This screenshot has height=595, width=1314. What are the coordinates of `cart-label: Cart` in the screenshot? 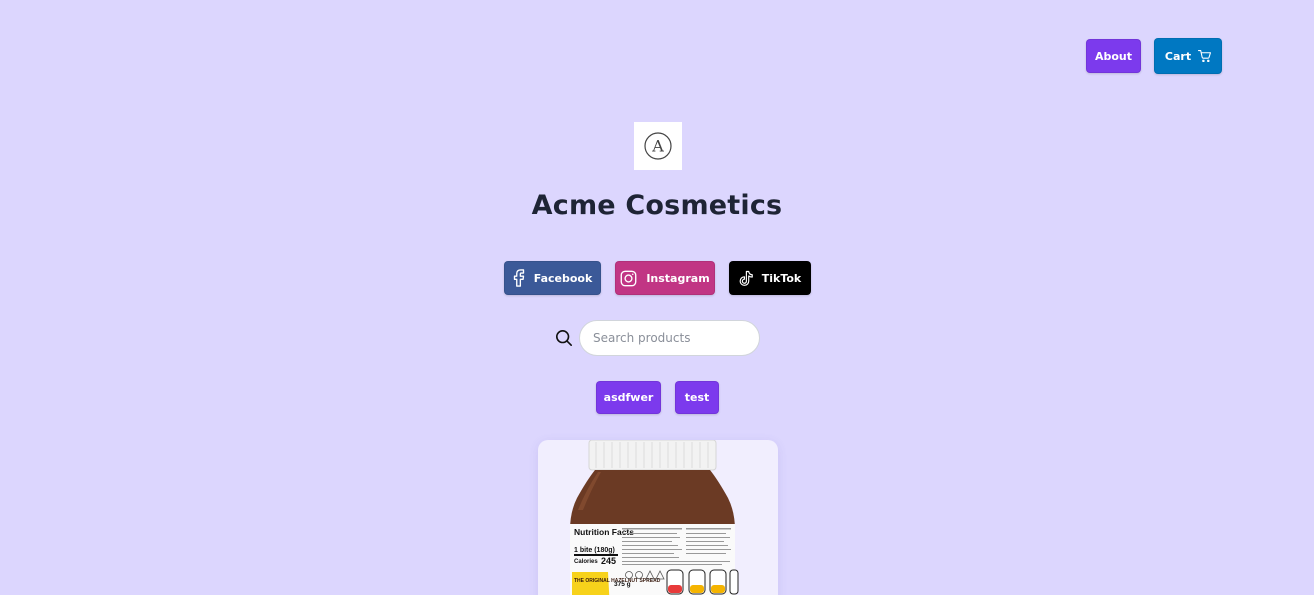 It's located at (1178, 56).